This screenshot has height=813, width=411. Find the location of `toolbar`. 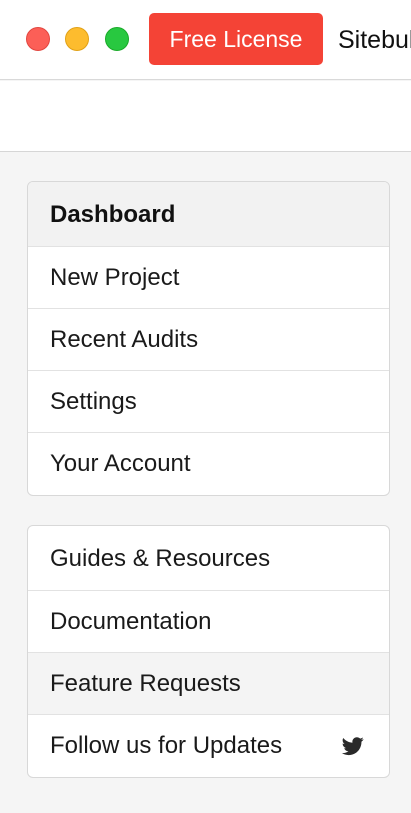

toolbar is located at coordinates (205, 116).